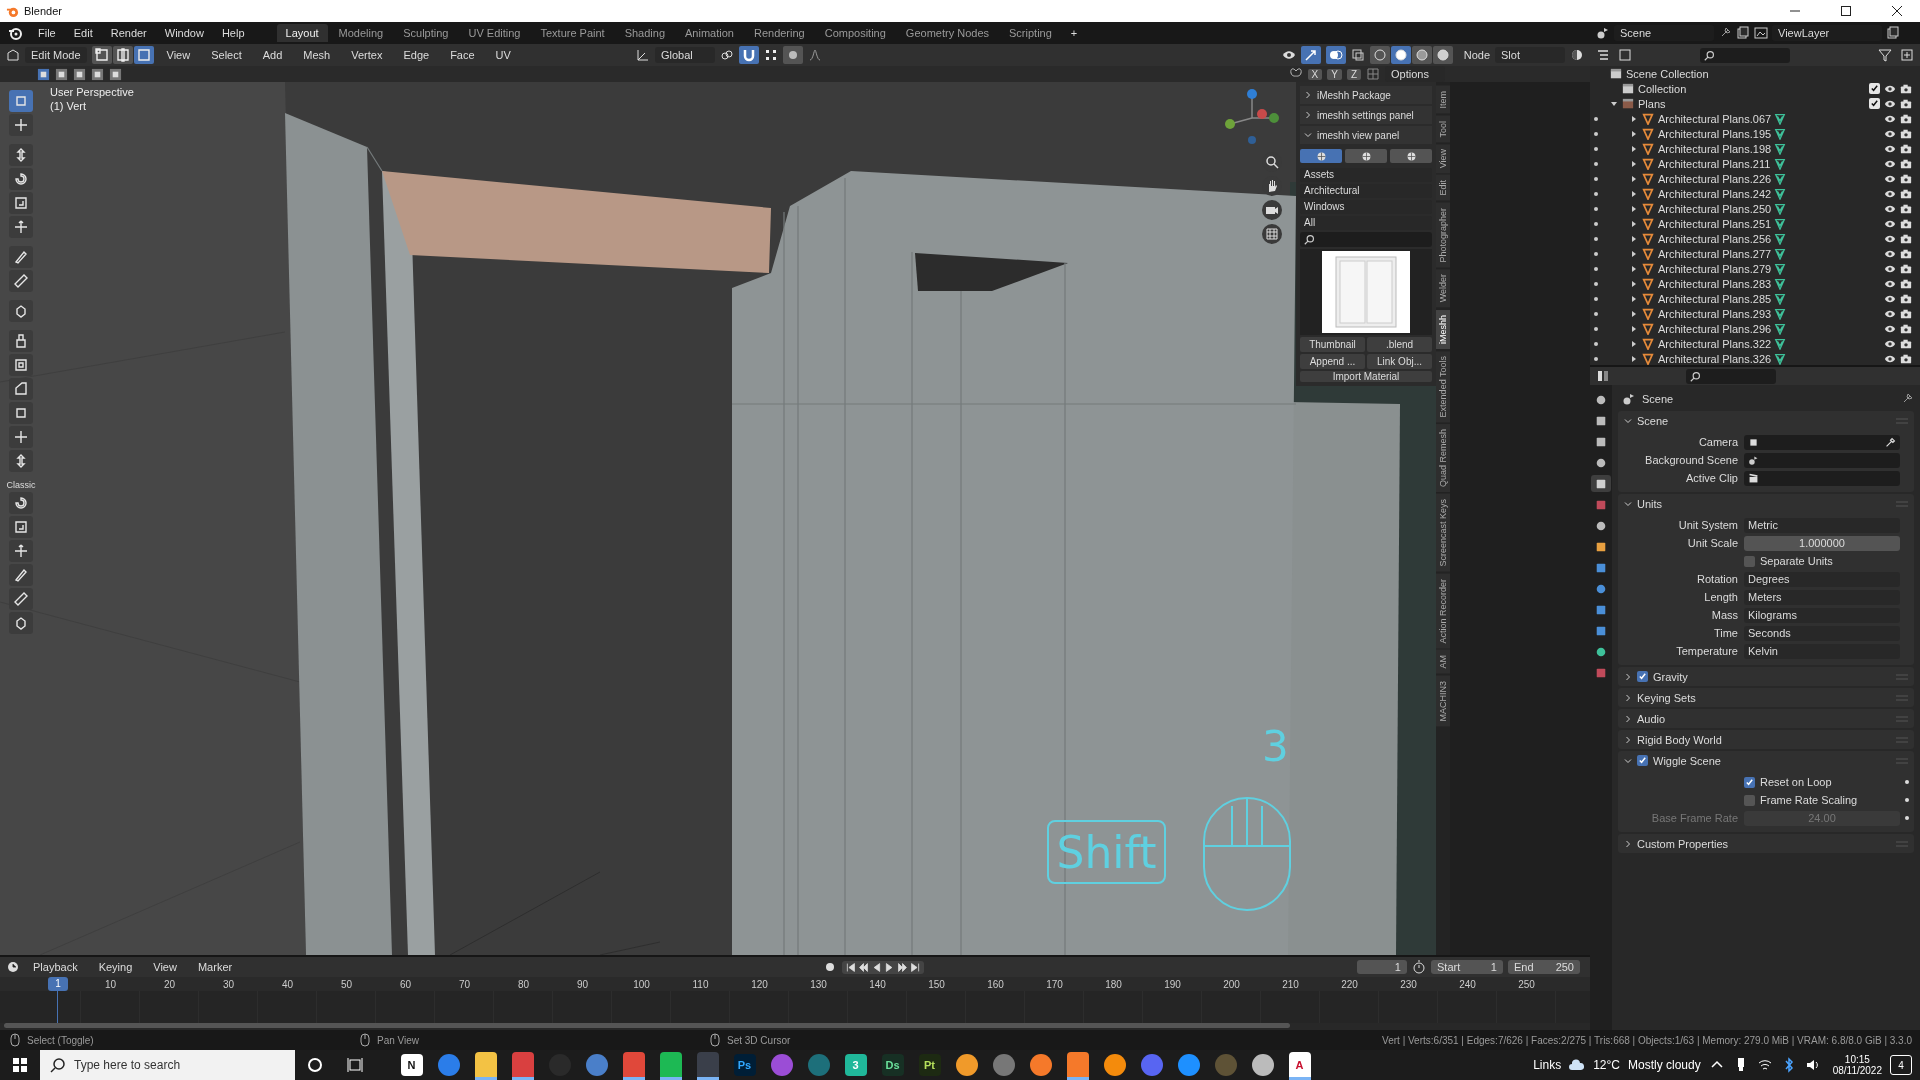 This screenshot has height=1080, width=1920. Describe the element at coordinates (572, 33) in the screenshot. I see `workspace-tab: Texture Paint` at that location.